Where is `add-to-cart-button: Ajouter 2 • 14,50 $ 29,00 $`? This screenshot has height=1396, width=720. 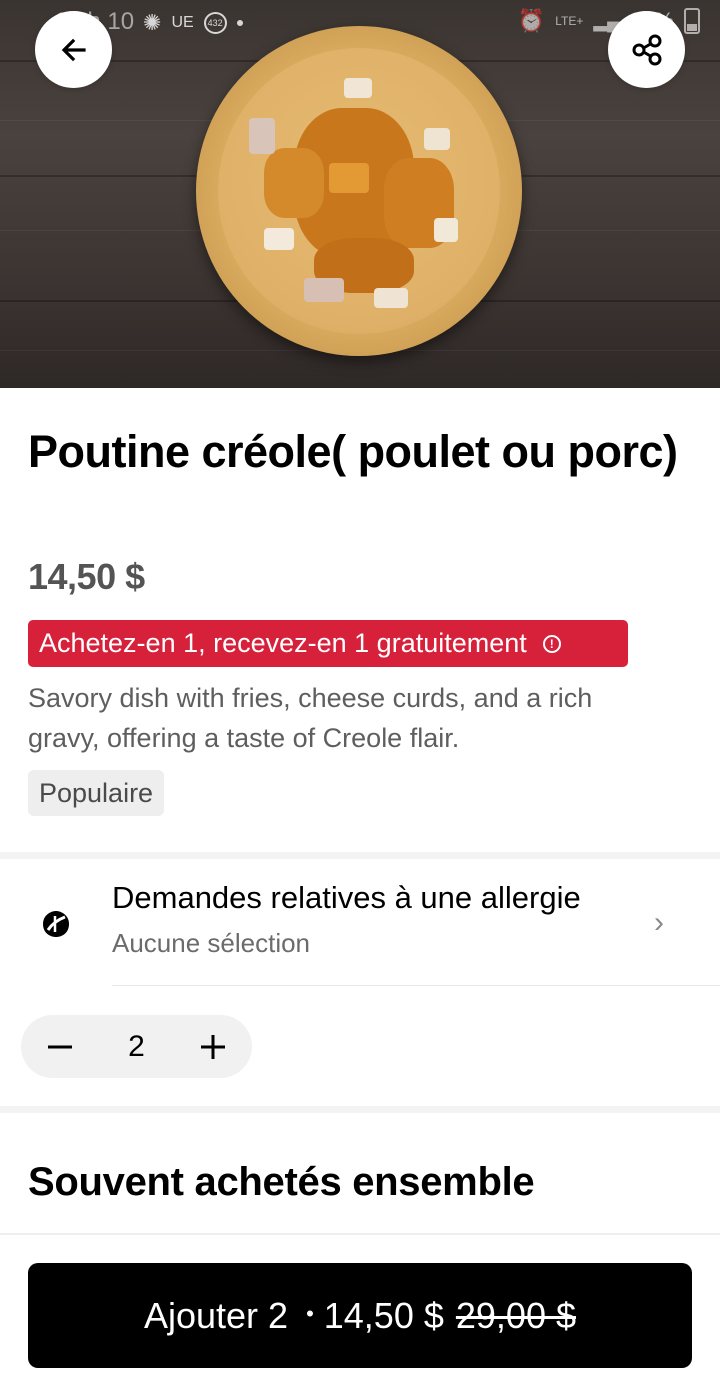 add-to-cart-button: Ajouter 2 • 14,50 $ 29,00 $ is located at coordinates (360, 1315).